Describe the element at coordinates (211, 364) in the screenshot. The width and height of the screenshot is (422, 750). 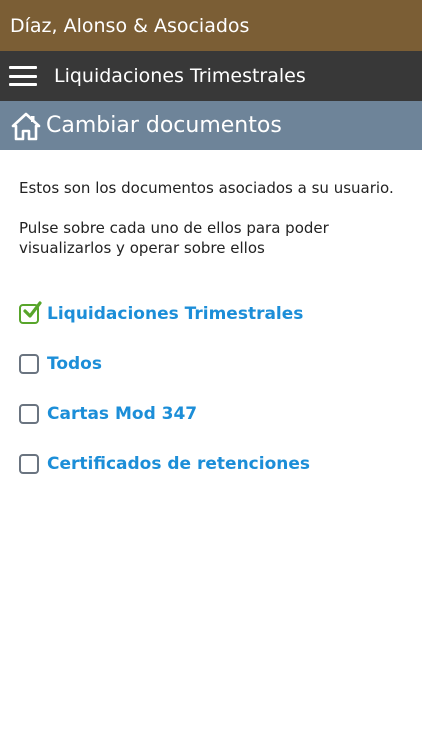
I see `document-item-todos: Todos` at that location.